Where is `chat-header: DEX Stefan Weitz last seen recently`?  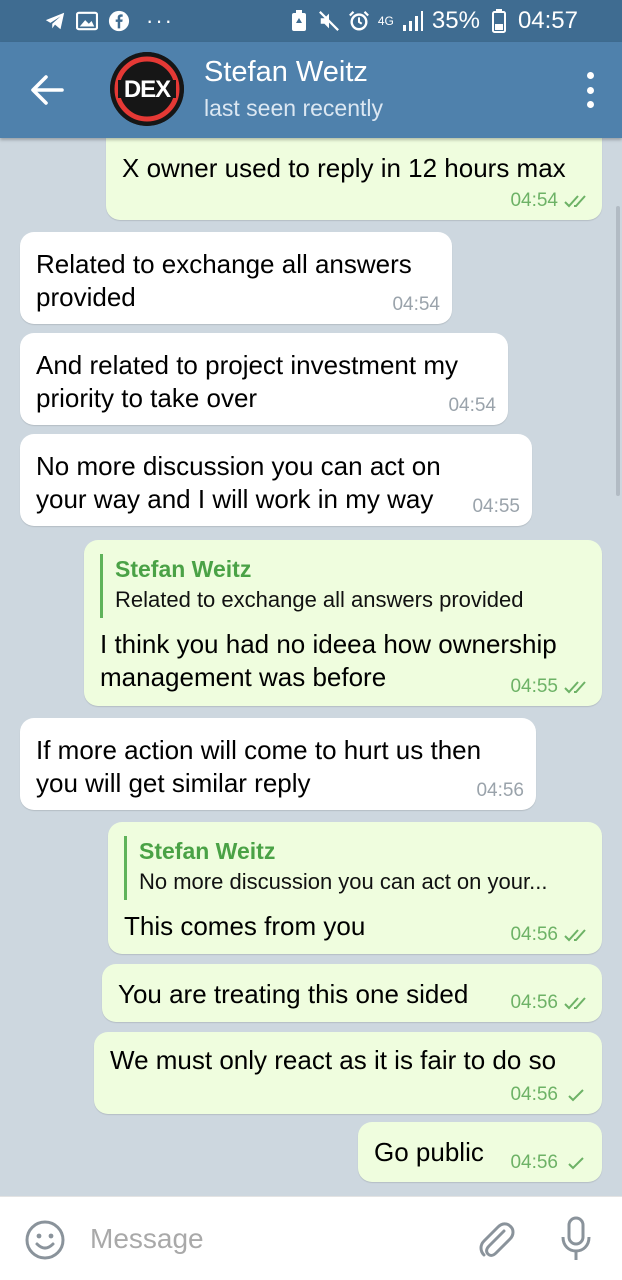
chat-header: DEX Stefan Weitz last seen recently is located at coordinates (311, 90).